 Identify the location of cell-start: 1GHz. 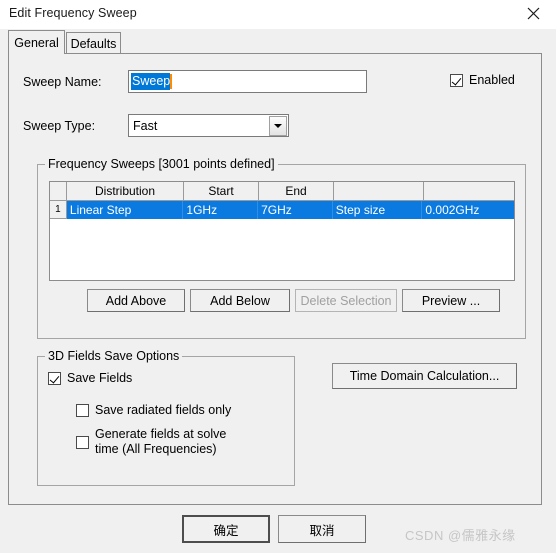
(221, 210).